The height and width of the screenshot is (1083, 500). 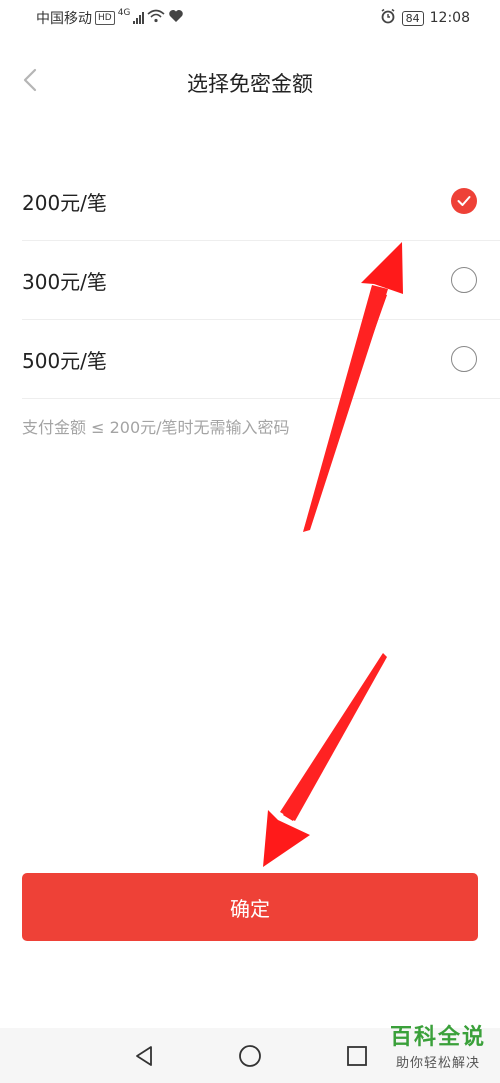 What do you see at coordinates (250, 18) in the screenshot?
I see `status-bar: 中国移动 HD 4G 84 12:08` at bounding box center [250, 18].